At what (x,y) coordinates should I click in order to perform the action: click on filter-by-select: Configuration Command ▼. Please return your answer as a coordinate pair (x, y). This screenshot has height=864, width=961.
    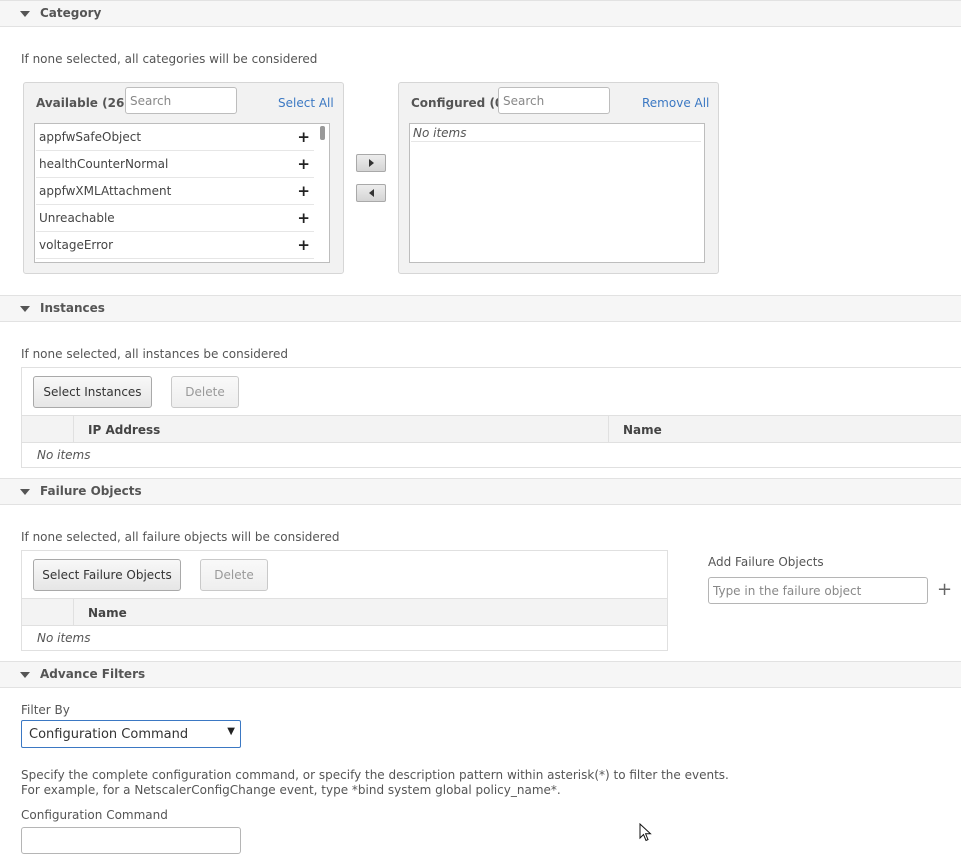
    Looking at the image, I should click on (131, 734).